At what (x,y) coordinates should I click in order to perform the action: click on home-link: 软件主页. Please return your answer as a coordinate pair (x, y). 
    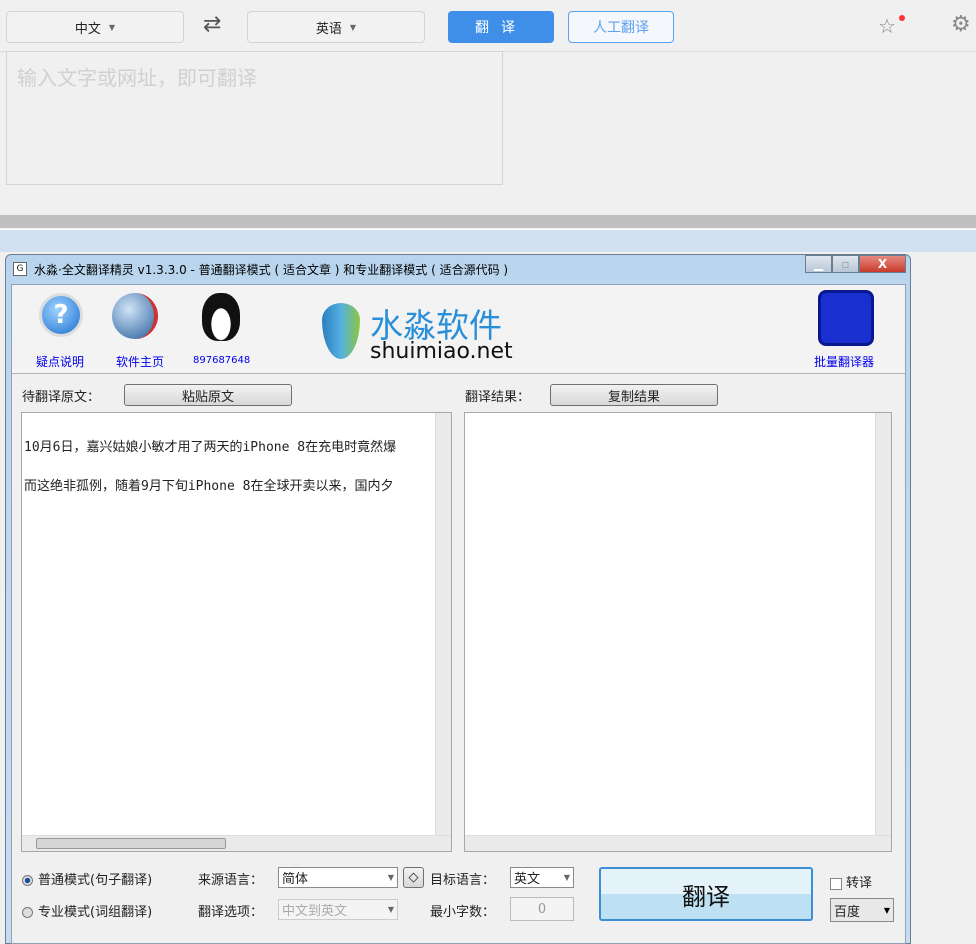
    Looking at the image, I should click on (140, 361).